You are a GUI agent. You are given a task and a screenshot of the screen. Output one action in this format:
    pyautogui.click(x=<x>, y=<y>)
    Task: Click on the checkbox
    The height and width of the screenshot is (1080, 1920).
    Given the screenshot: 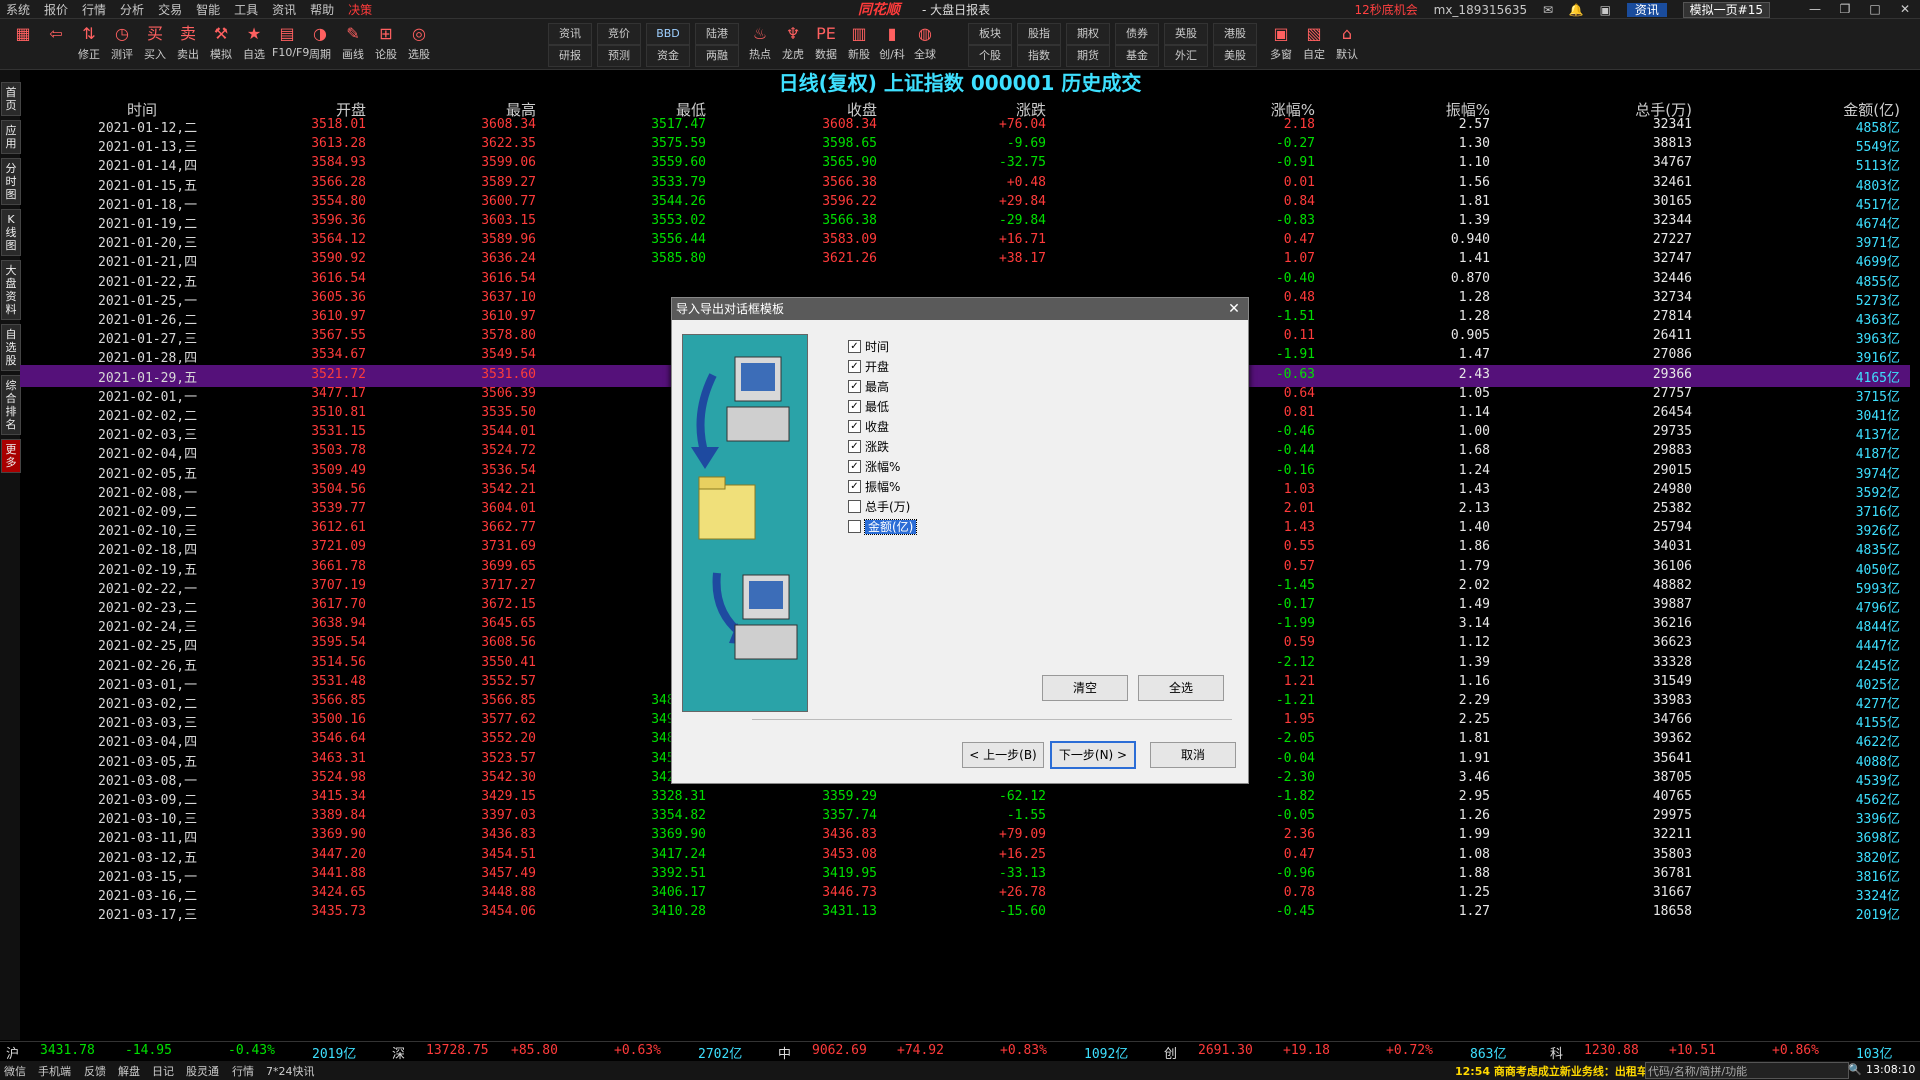 What is the action you would take?
    pyautogui.click(x=854, y=526)
    